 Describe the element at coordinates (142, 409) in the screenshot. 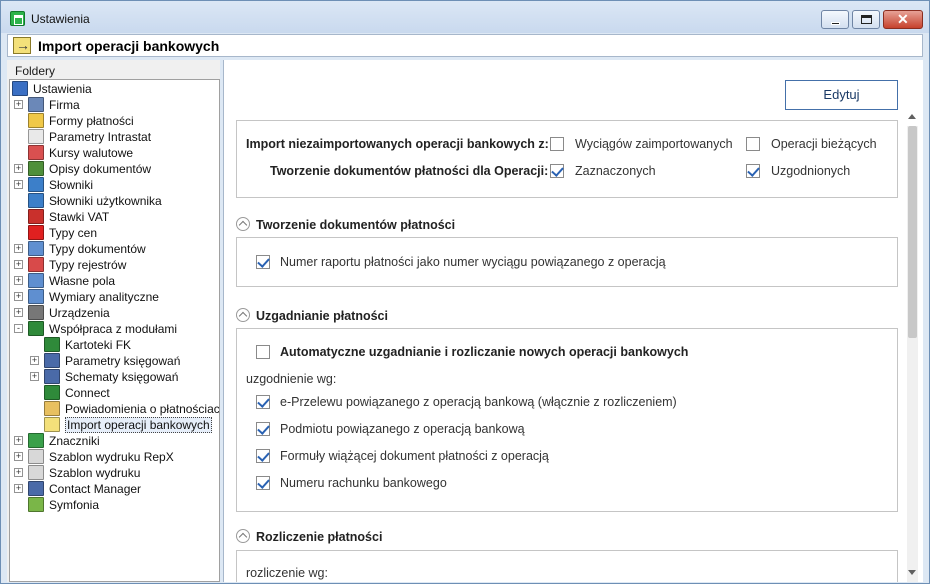

I see `tree-item-label: Powiadomienia o płatnościach` at that location.